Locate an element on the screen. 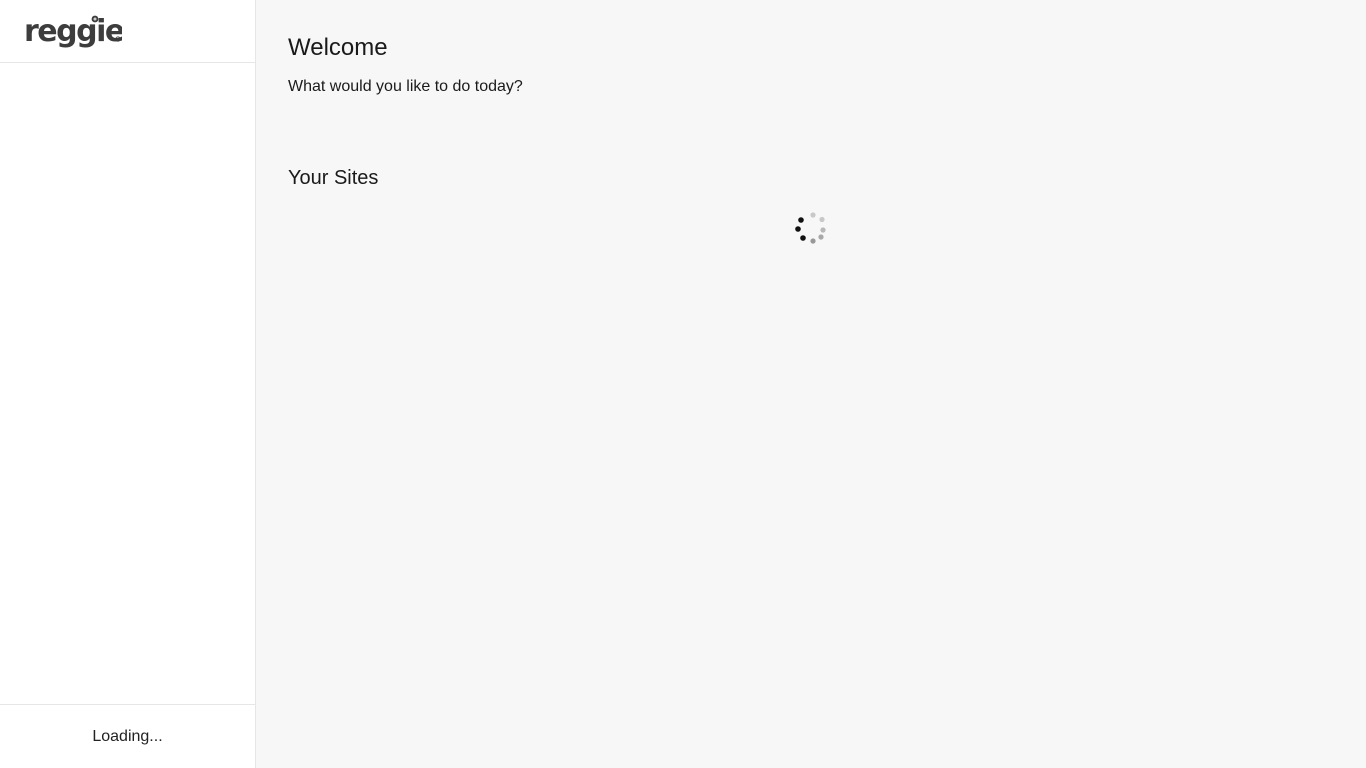  reggie-logo-icon: reggie is located at coordinates (73, 31).